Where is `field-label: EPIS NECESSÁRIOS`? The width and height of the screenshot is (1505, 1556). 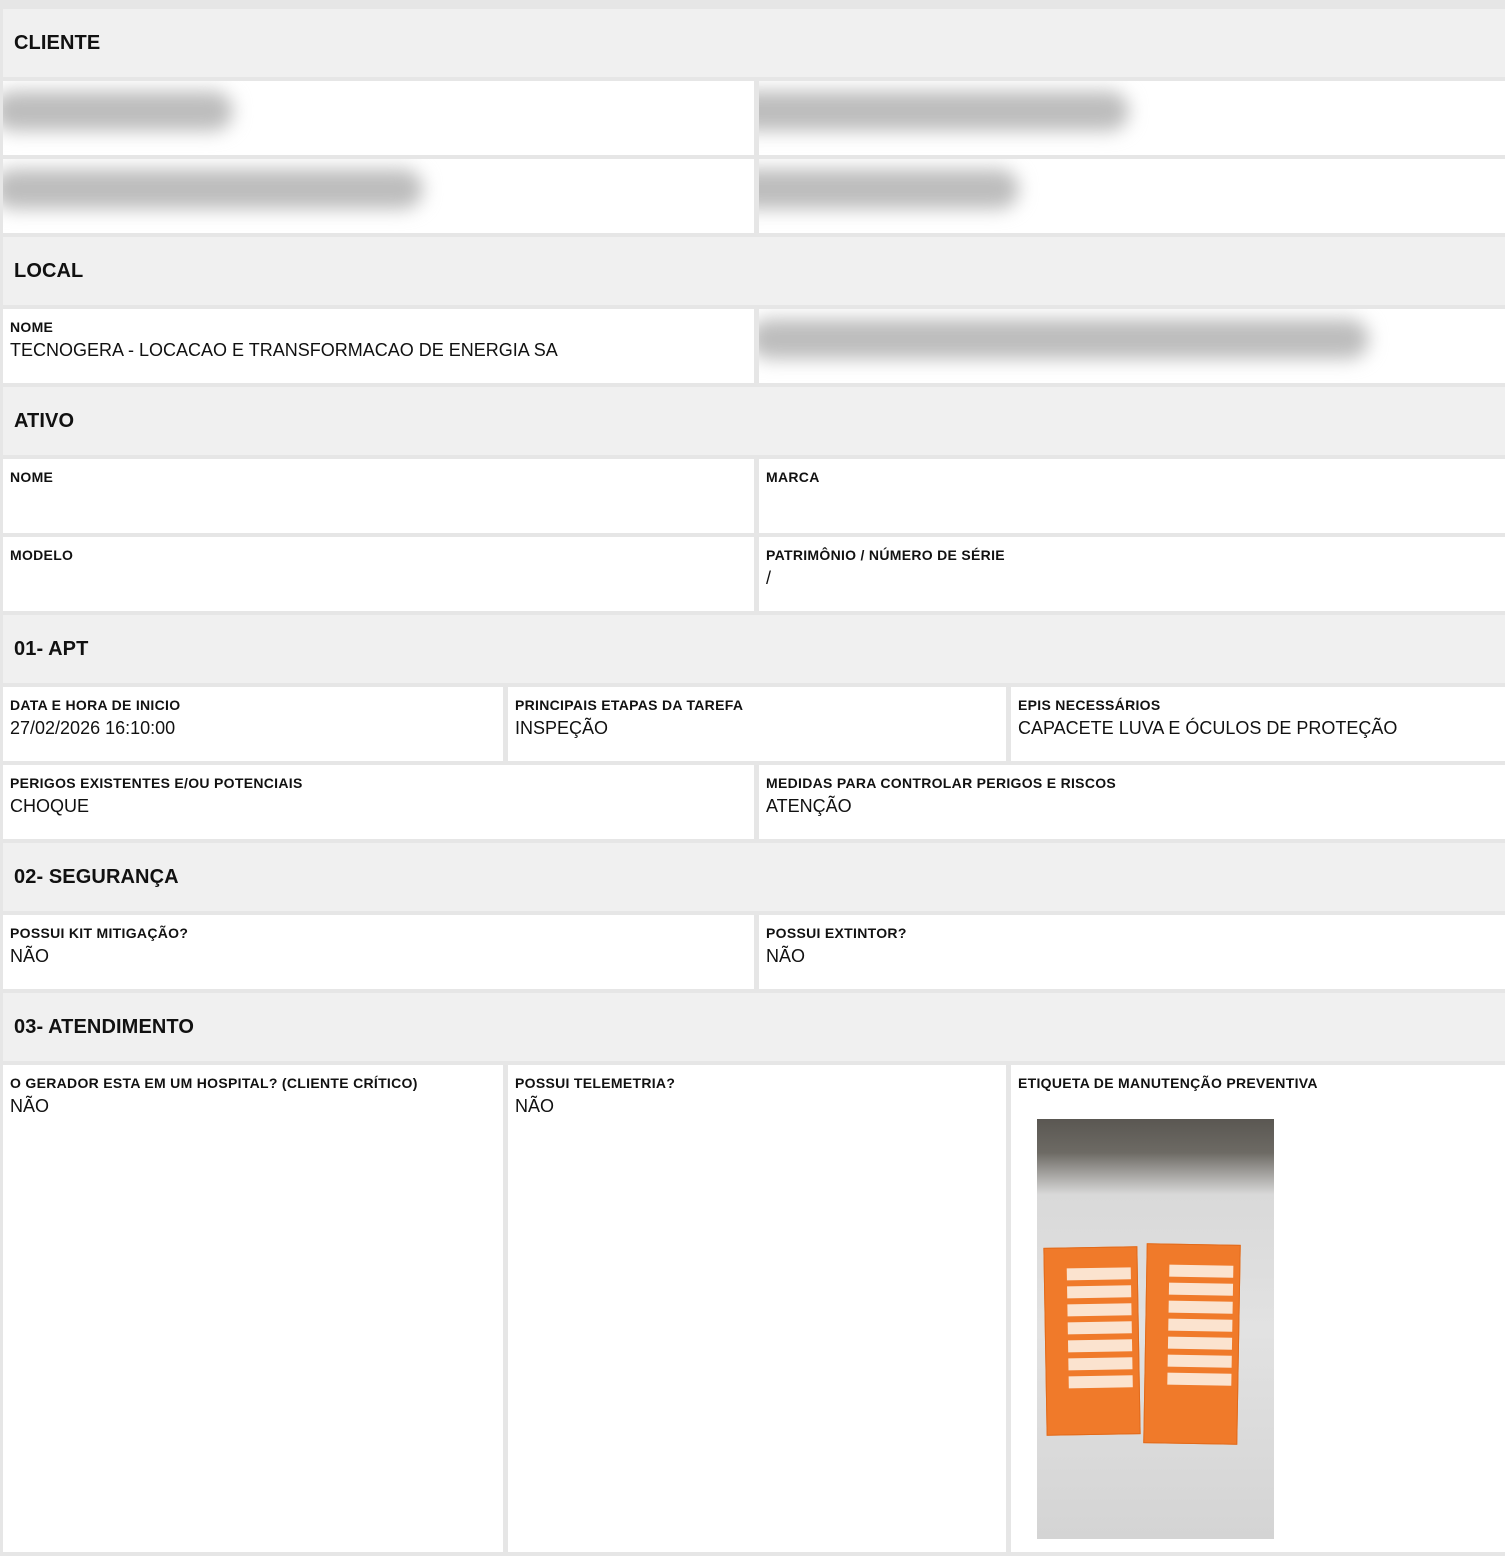
field-label: EPIS NECESSÁRIOS is located at coordinates (1089, 705).